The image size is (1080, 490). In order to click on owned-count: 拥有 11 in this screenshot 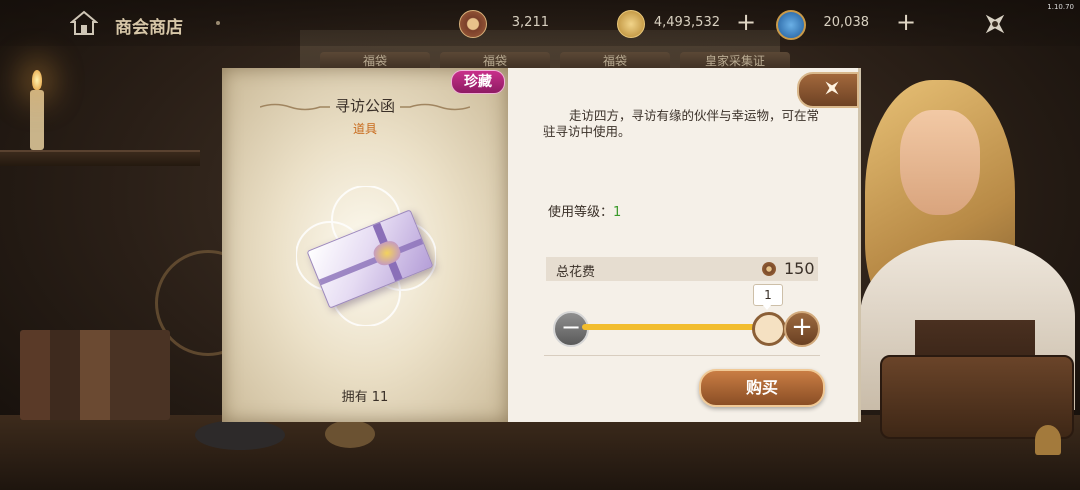, I will do `click(365, 397)`.